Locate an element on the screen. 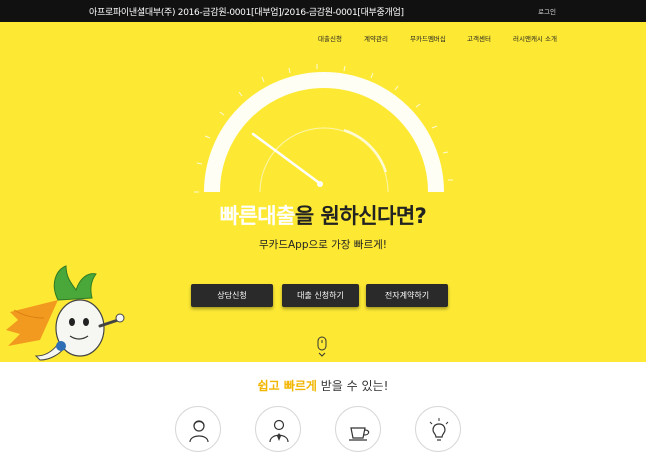 The image size is (646, 452). benefit-circle-businessman is located at coordinates (278, 429).